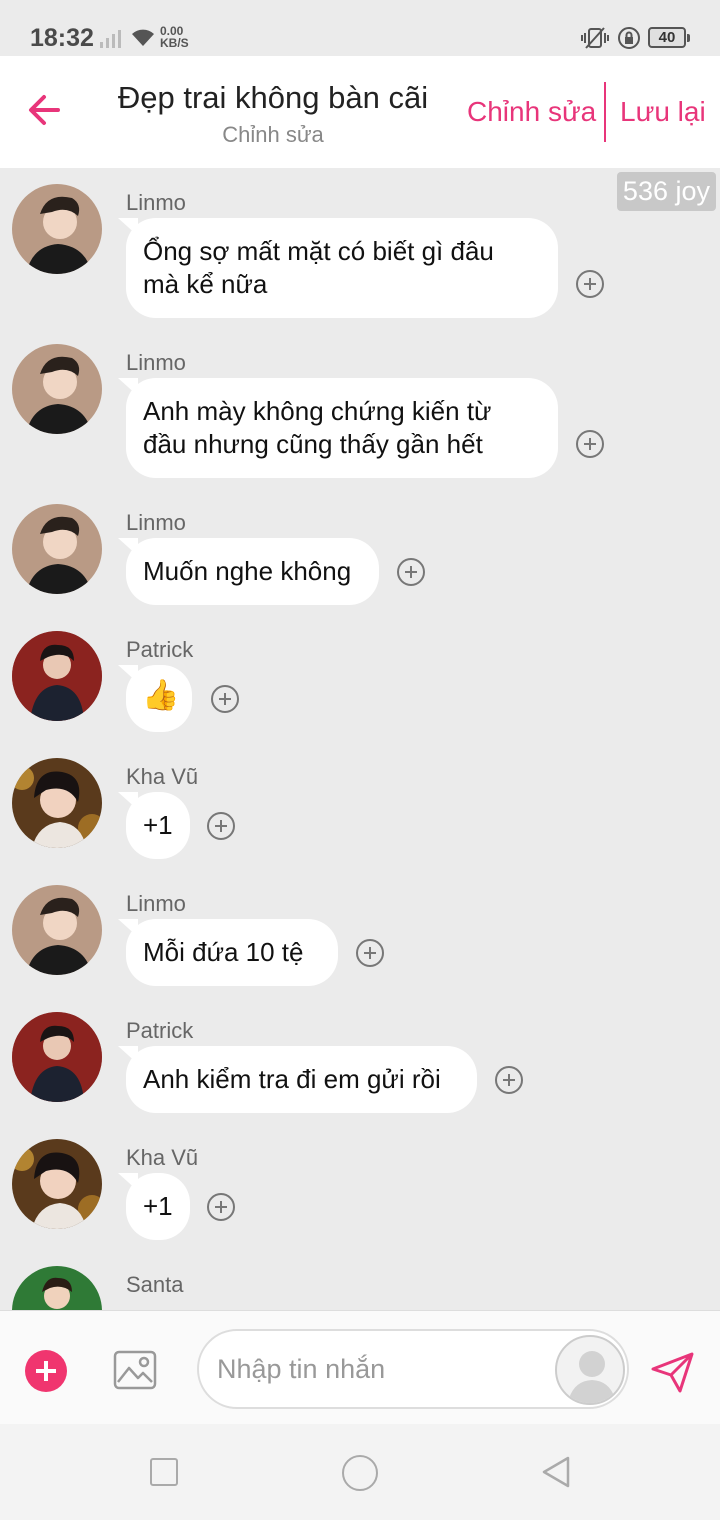 The width and height of the screenshot is (720, 1520). Describe the element at coordinates (595, 38) in the screenshot. I see `vibrate-icon` at that location.